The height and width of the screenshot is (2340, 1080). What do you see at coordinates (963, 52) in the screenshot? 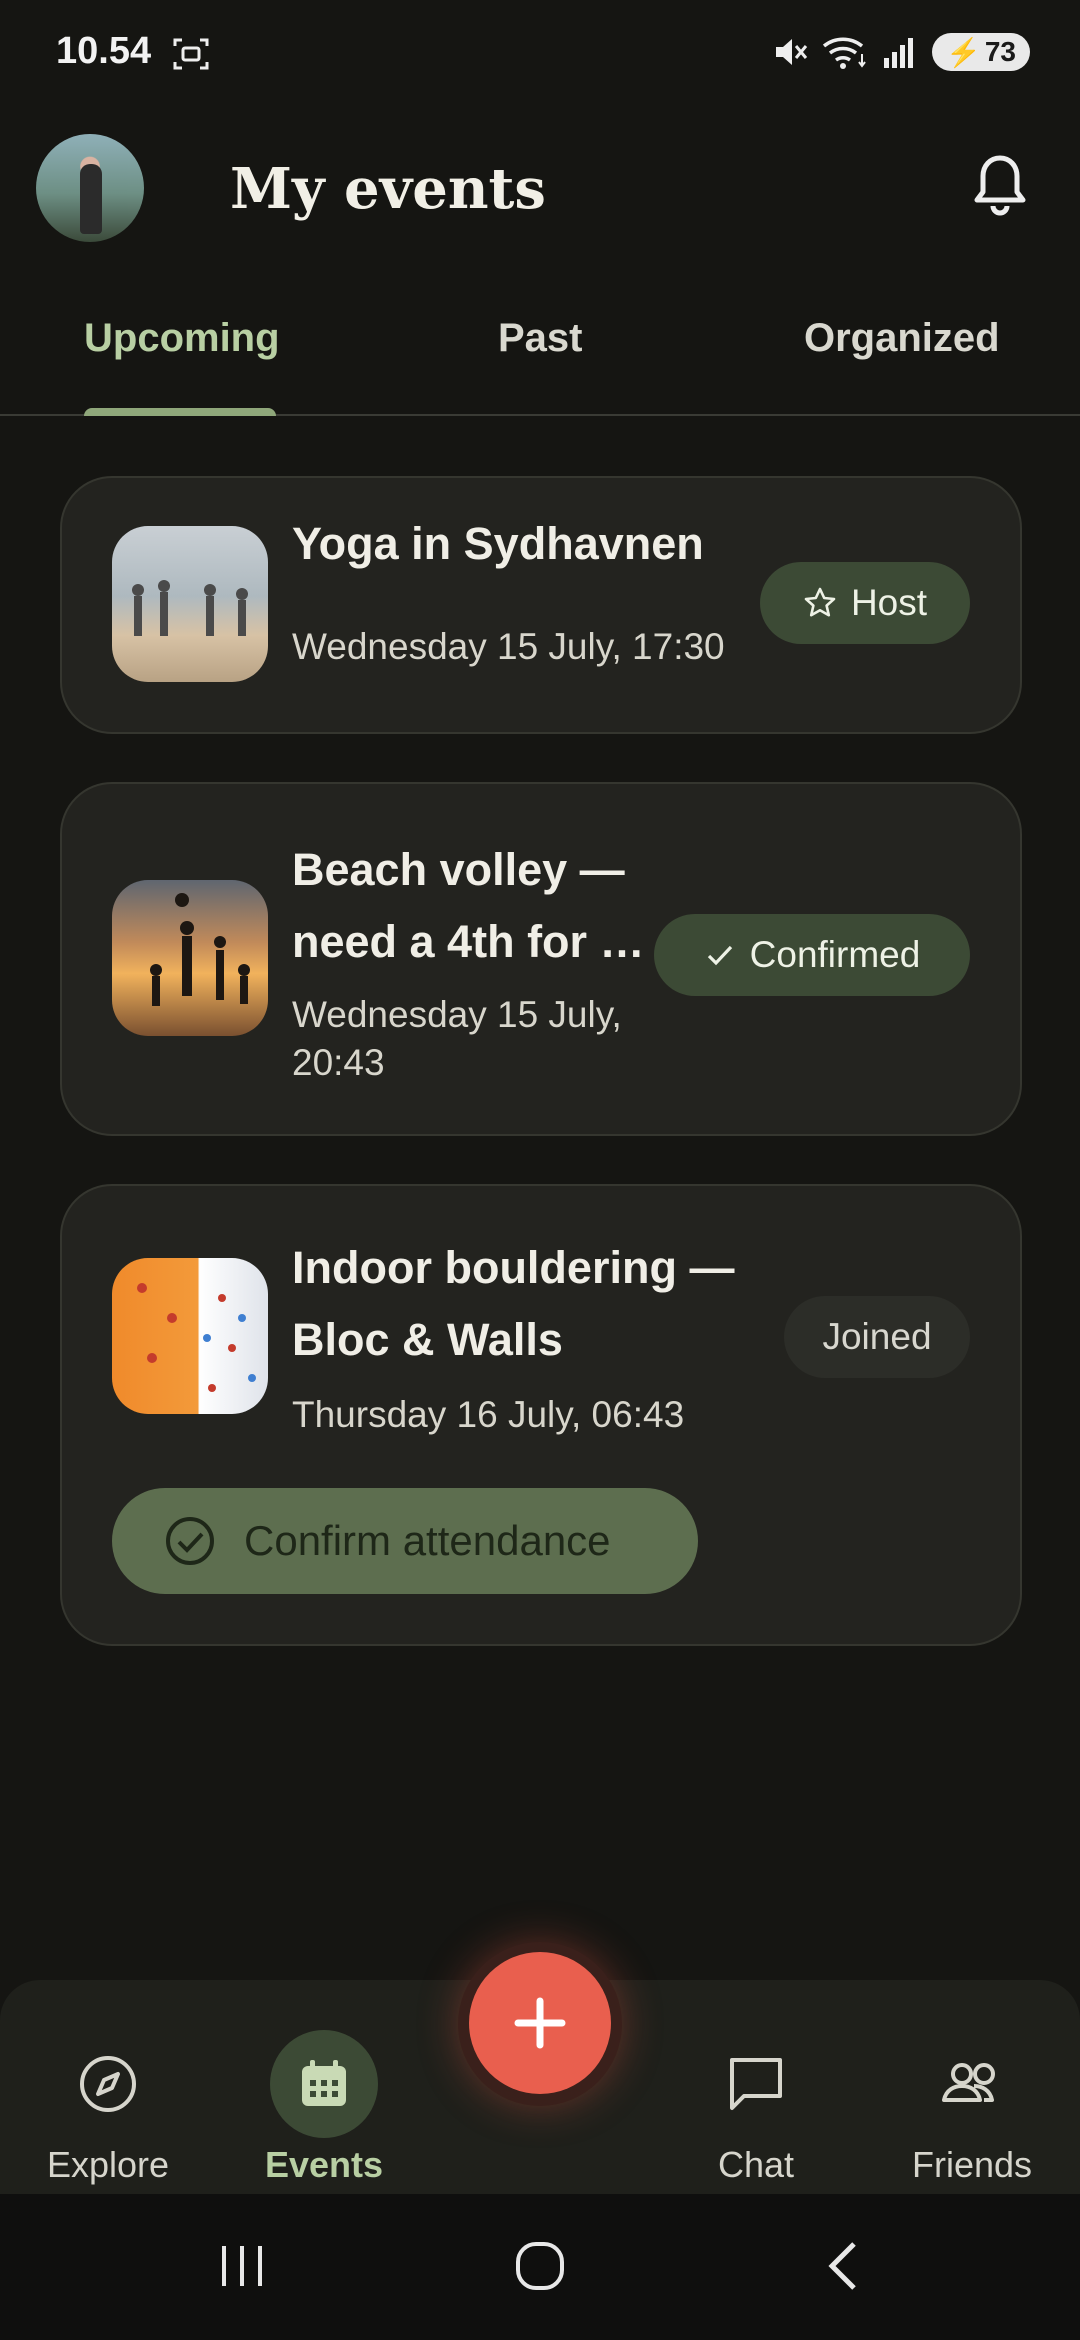
I see `charging-icon: ⚡` at bounding box center [963, 52].